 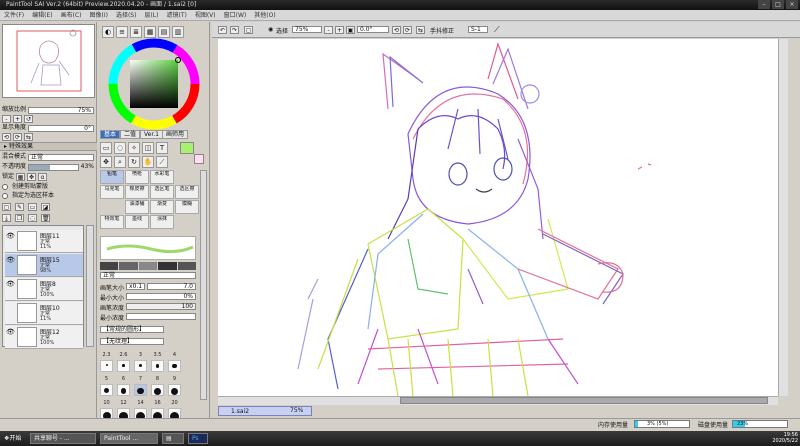 What do you see at coordinates (171, 286) in the screenshot?
I see `brush-size-value: 7.0` at bounding box center [171, 286].